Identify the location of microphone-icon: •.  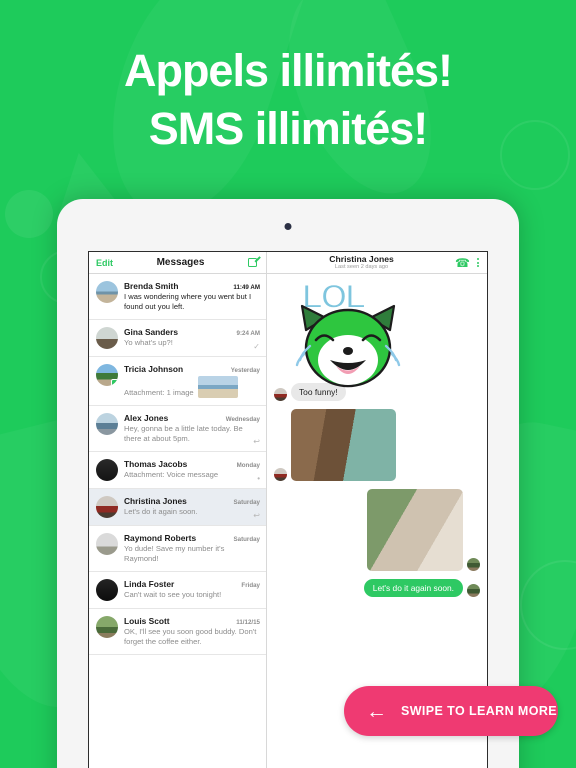
(257, 478).